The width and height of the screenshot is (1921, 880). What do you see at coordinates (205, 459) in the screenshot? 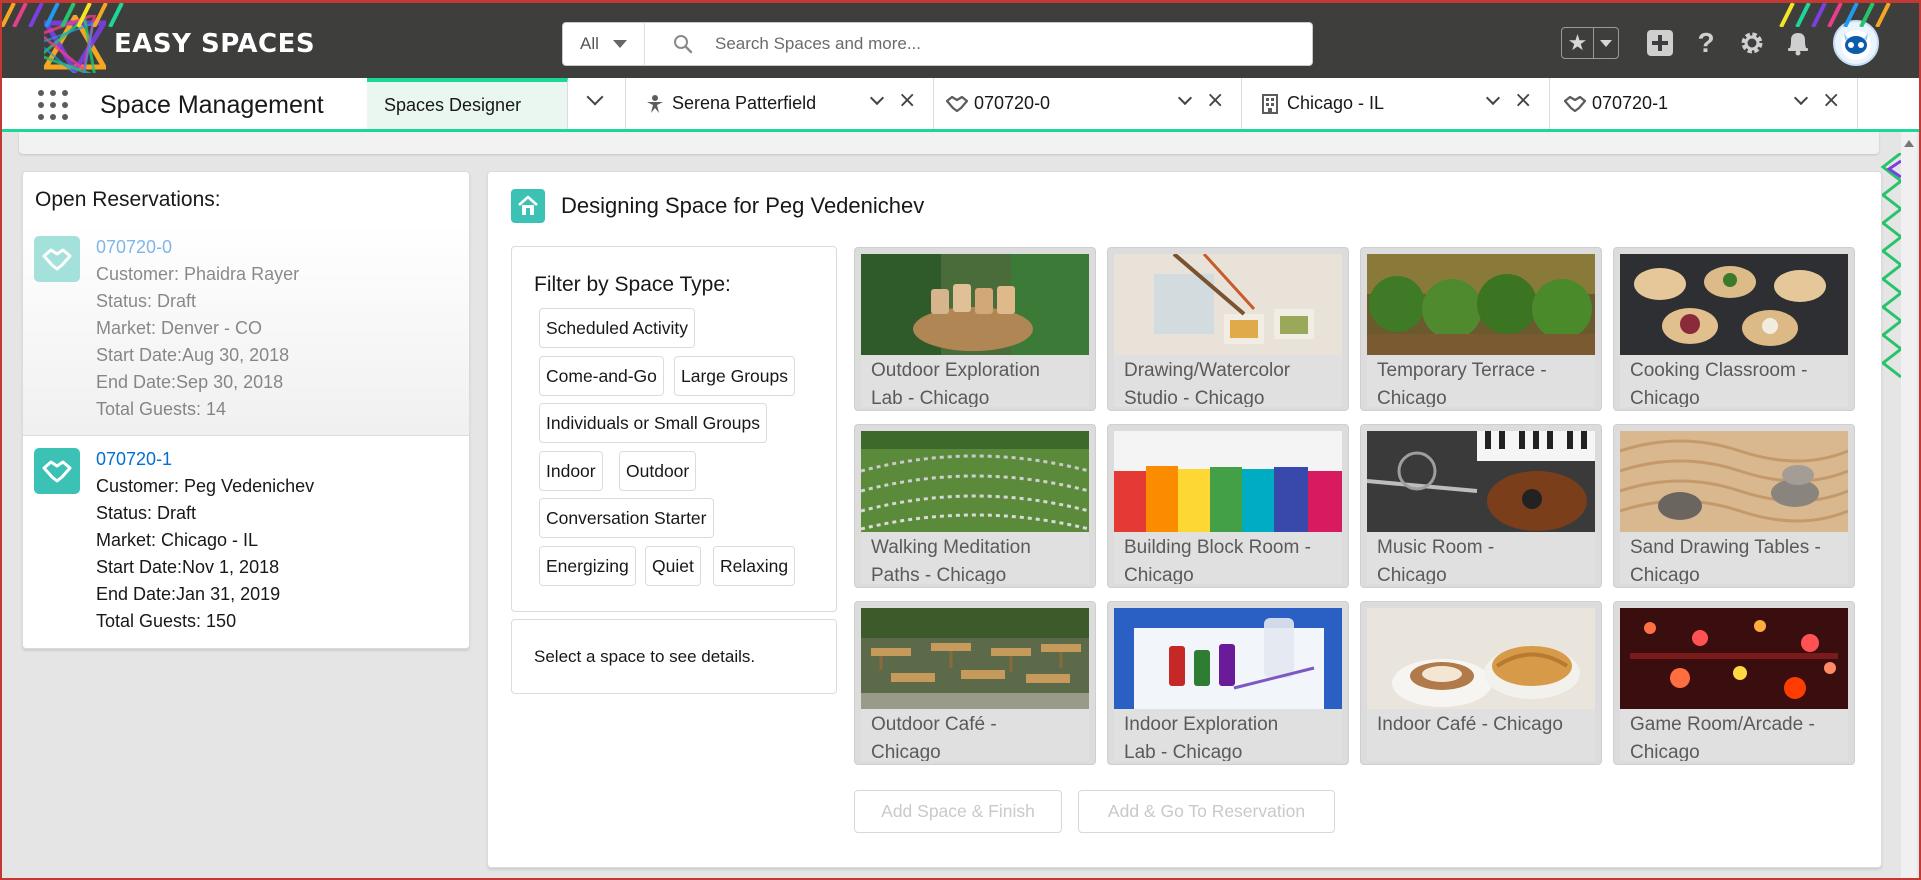
I see `reservation-link: 070720-1` at bounding box center [205, 459].